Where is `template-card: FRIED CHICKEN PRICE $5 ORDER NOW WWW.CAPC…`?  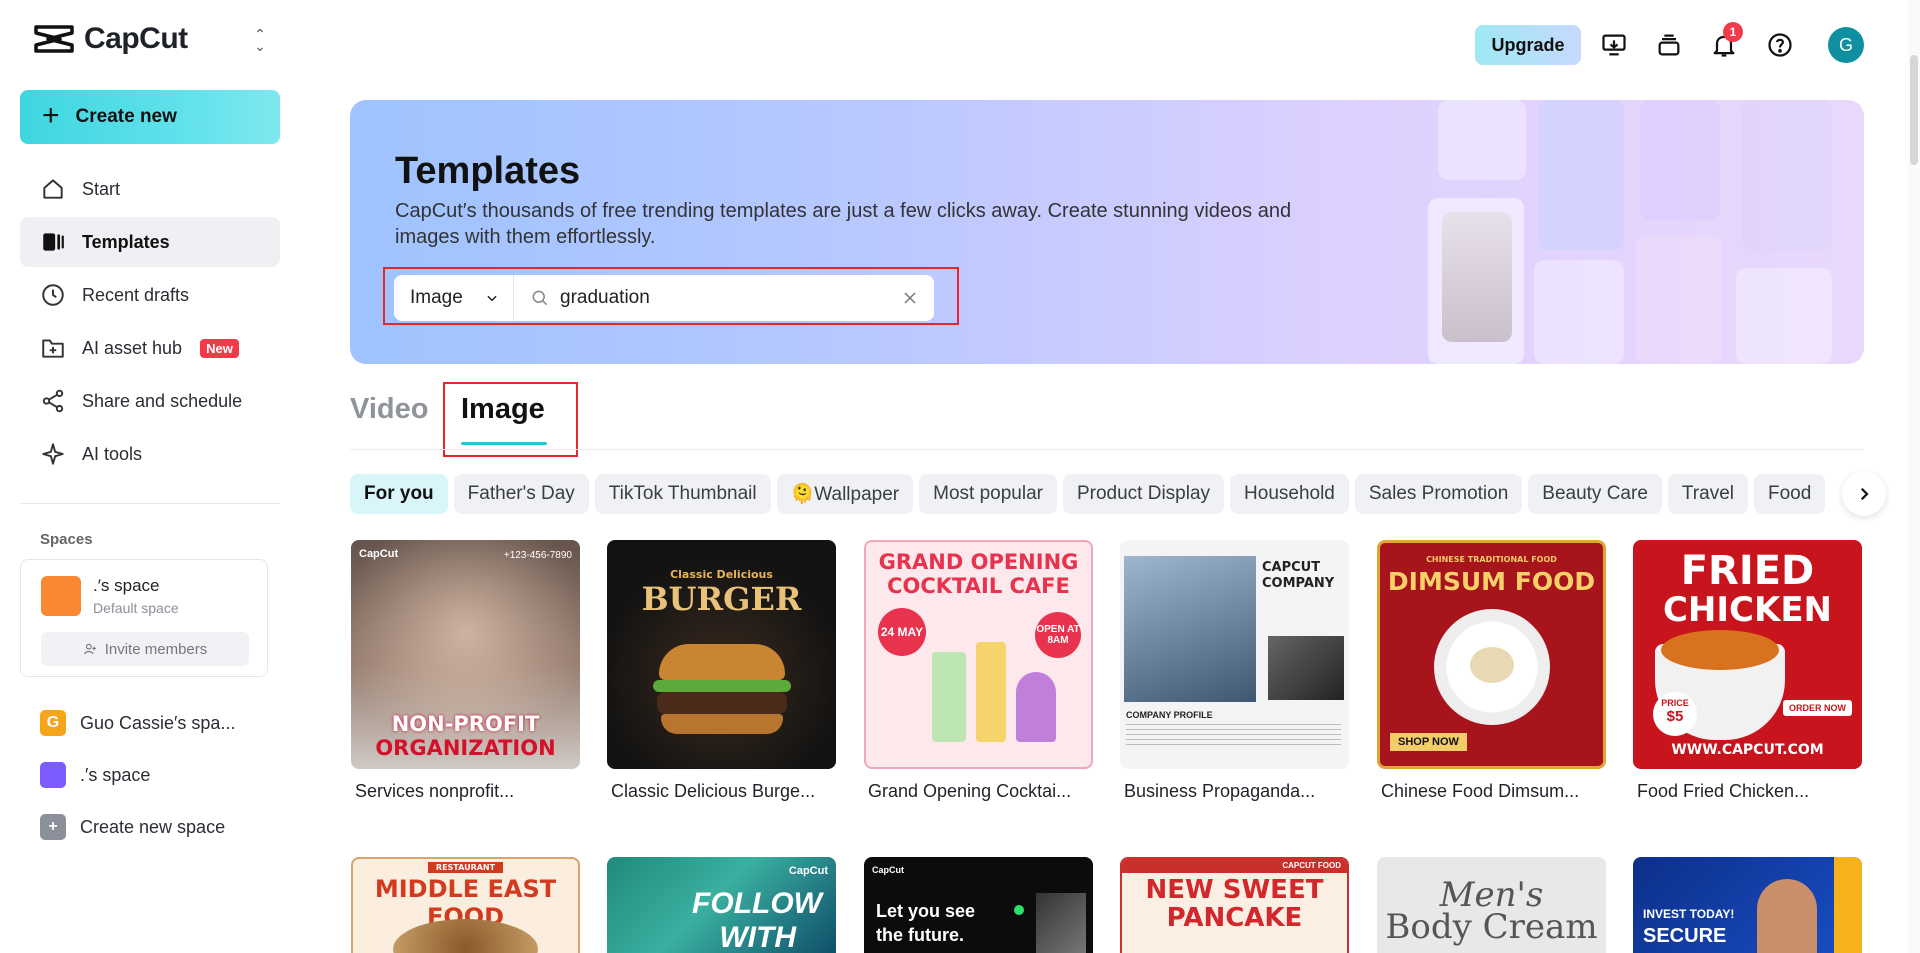
template-card: FRIED CHICKEN PRICE $5 ORDER NOW WWW.CAPC… is located at coordinates (1747, 654).